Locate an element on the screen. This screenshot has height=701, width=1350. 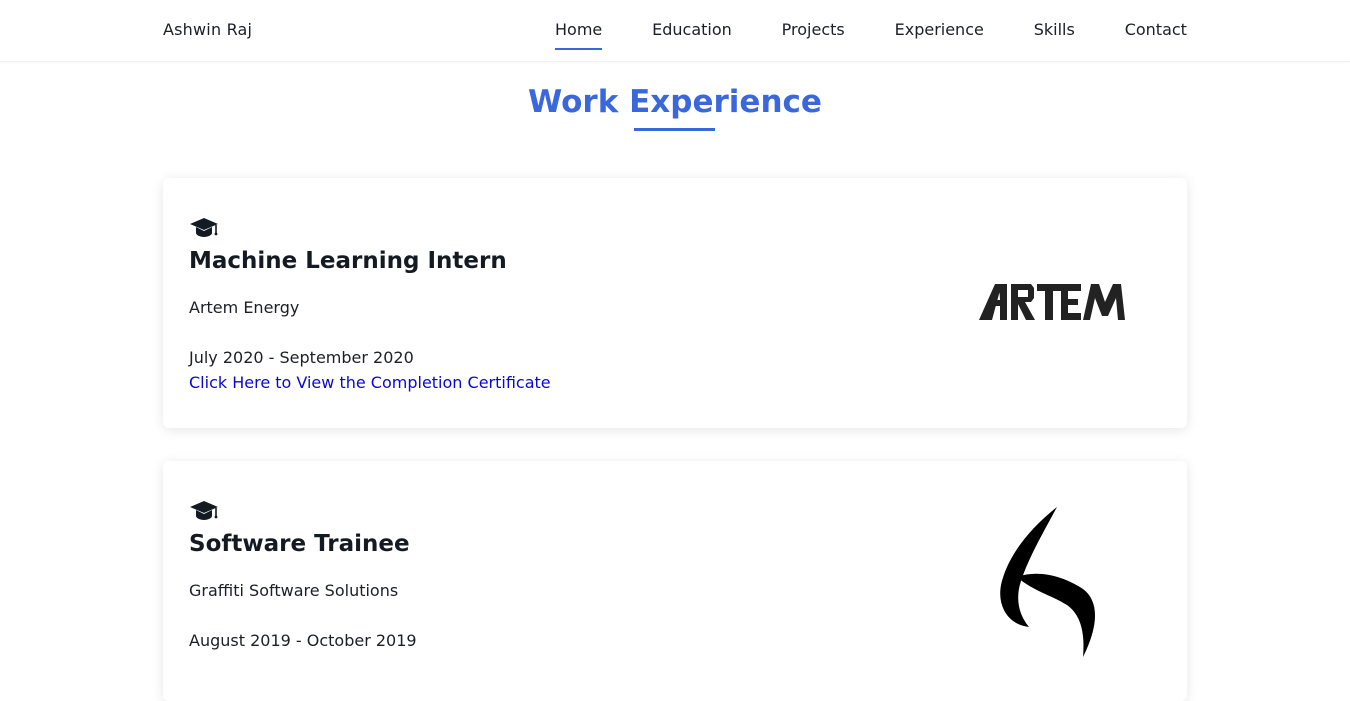
graffiti-software-logo is located at coordinates (1047, 582).